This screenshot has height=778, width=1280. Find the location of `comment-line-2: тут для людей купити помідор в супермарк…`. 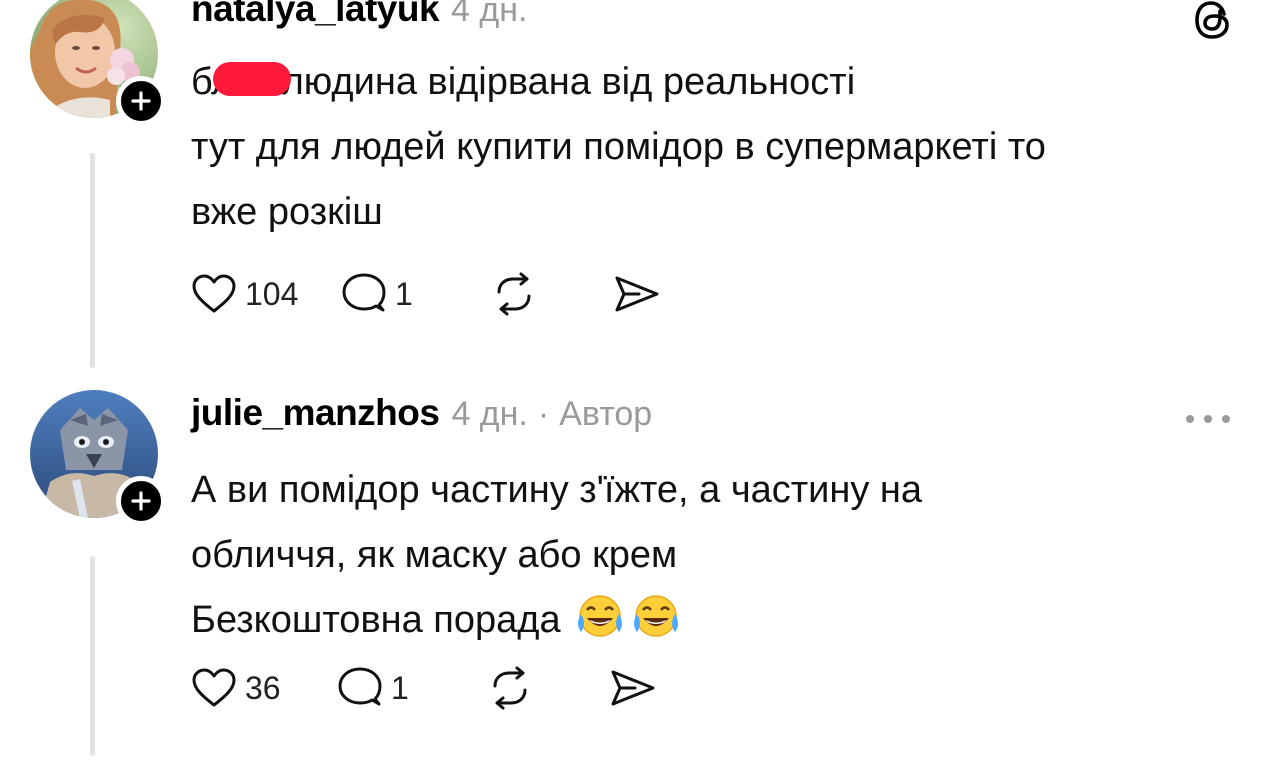

comment-line-2: тут для людей купити помідор в супермарк… is located at coordinates (618, 147).